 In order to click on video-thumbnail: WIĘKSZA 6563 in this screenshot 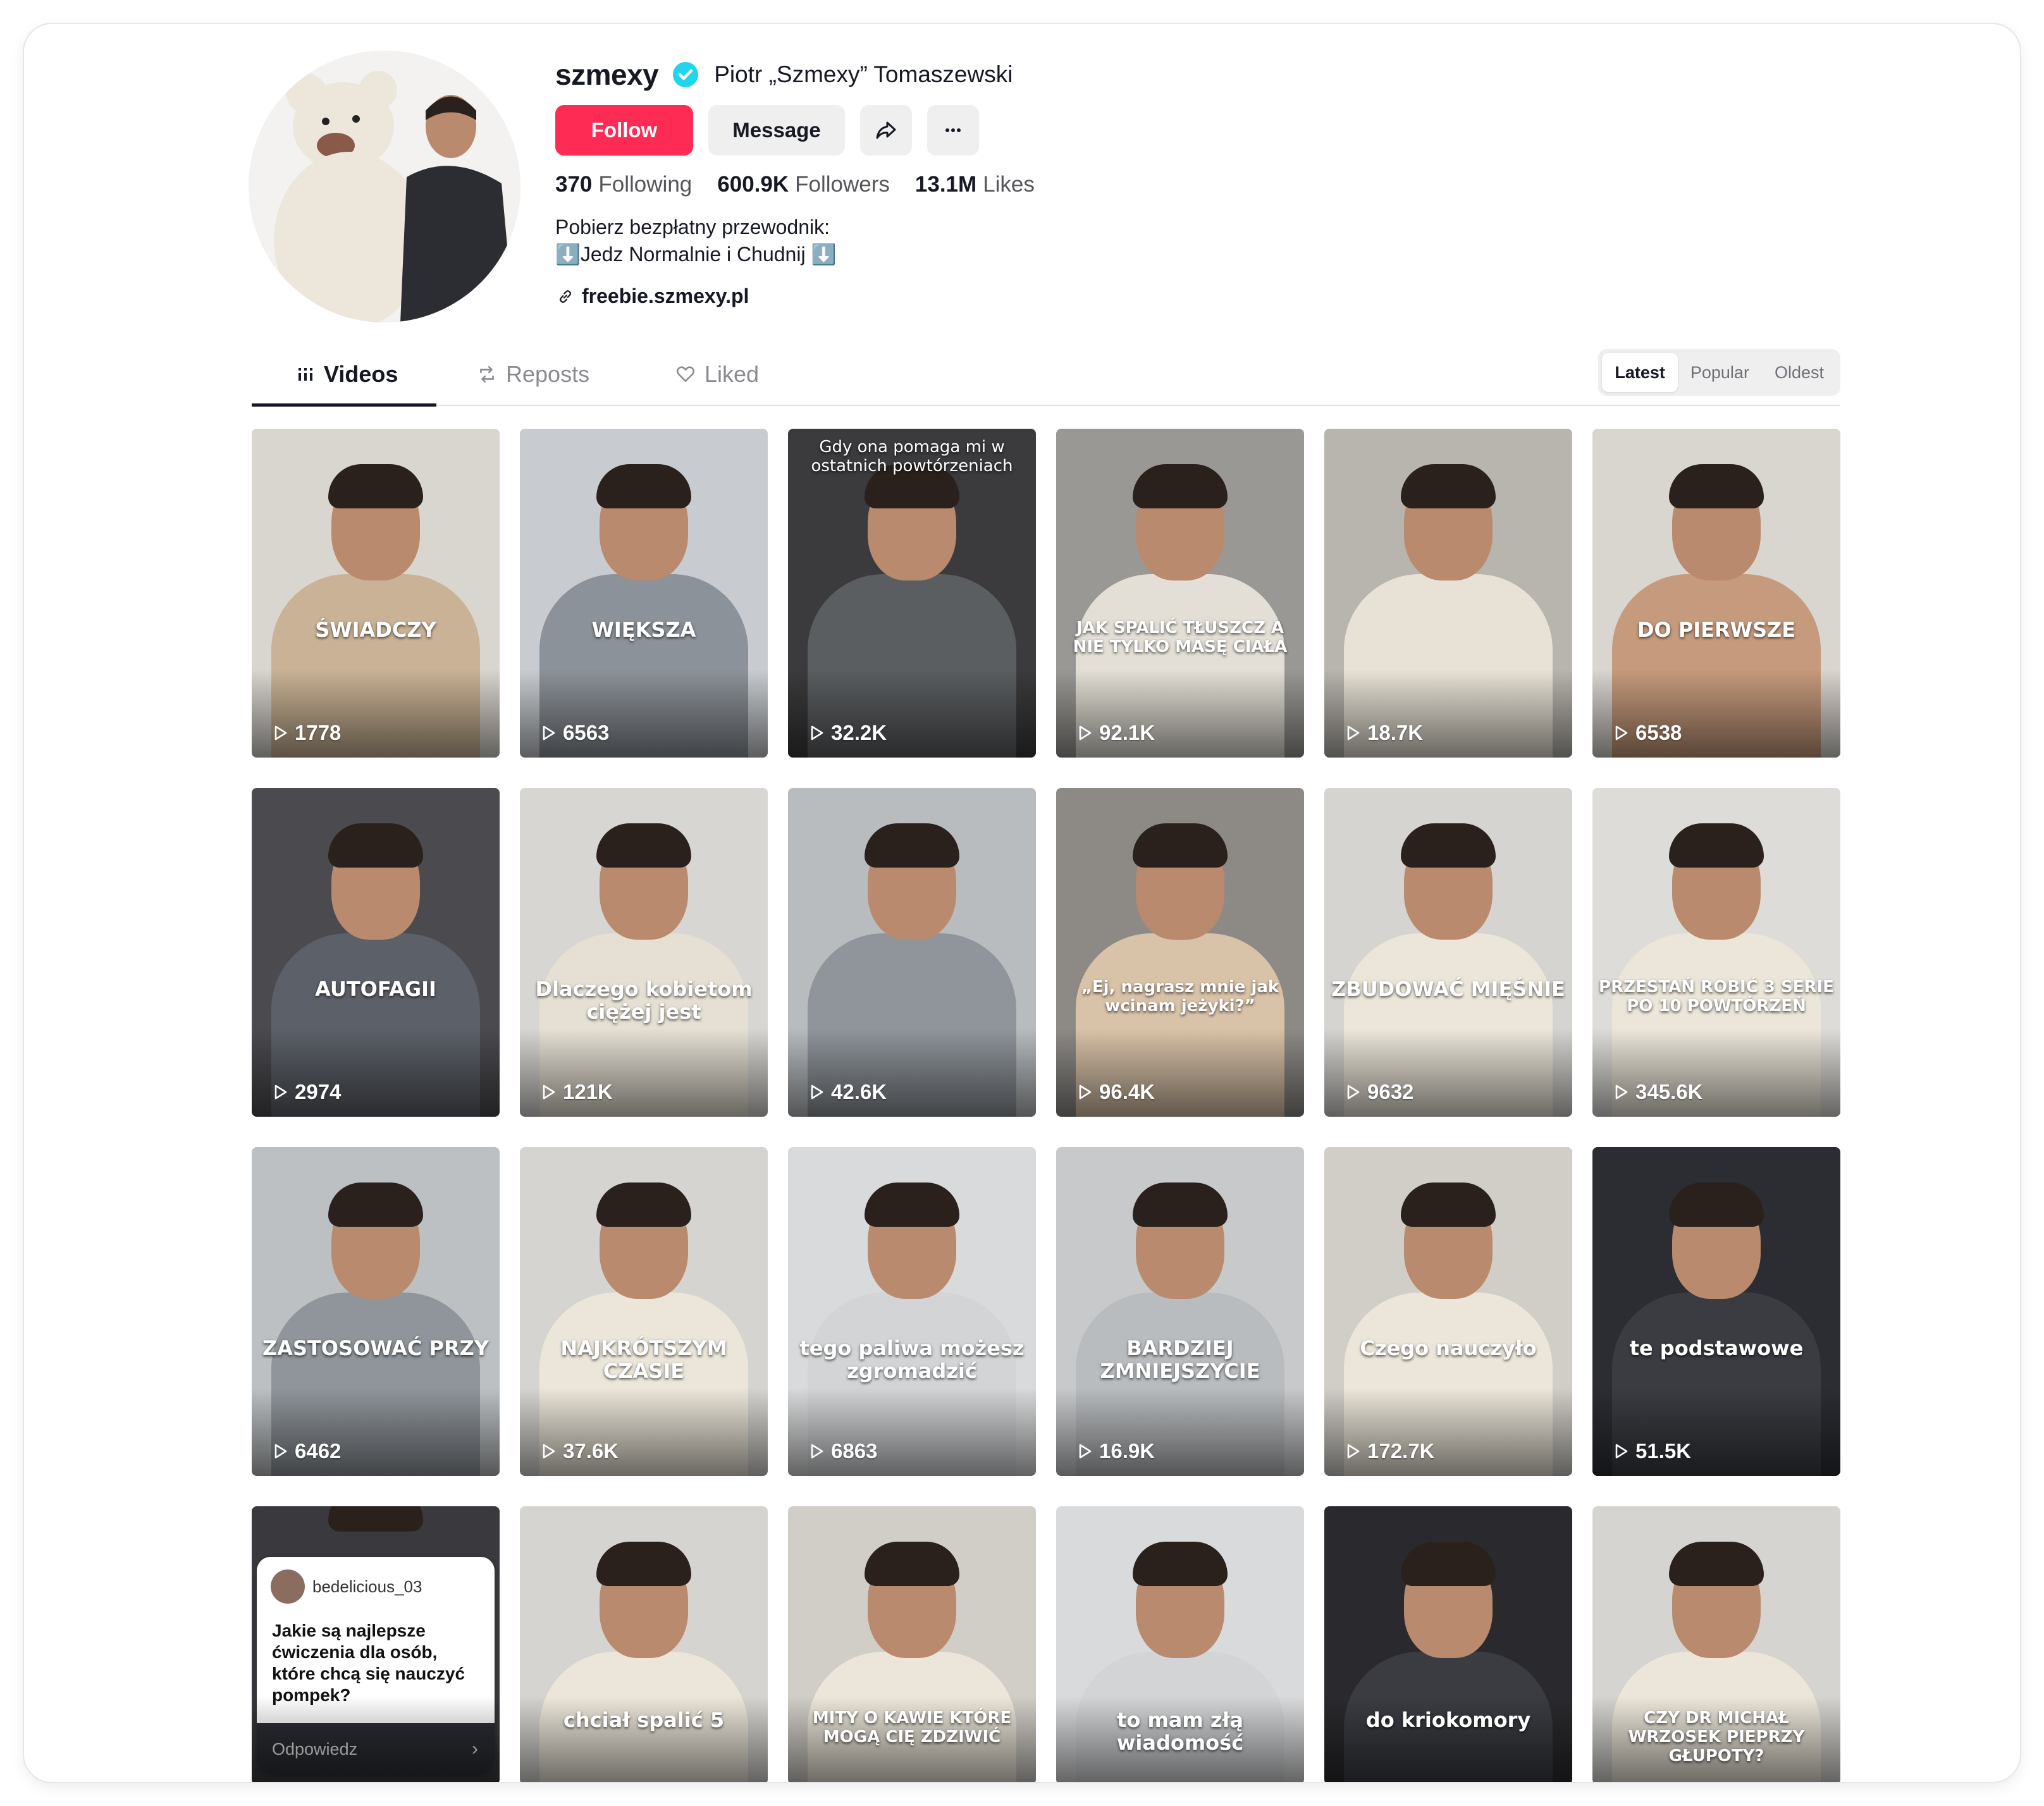, I will do `click(644, 593)`.